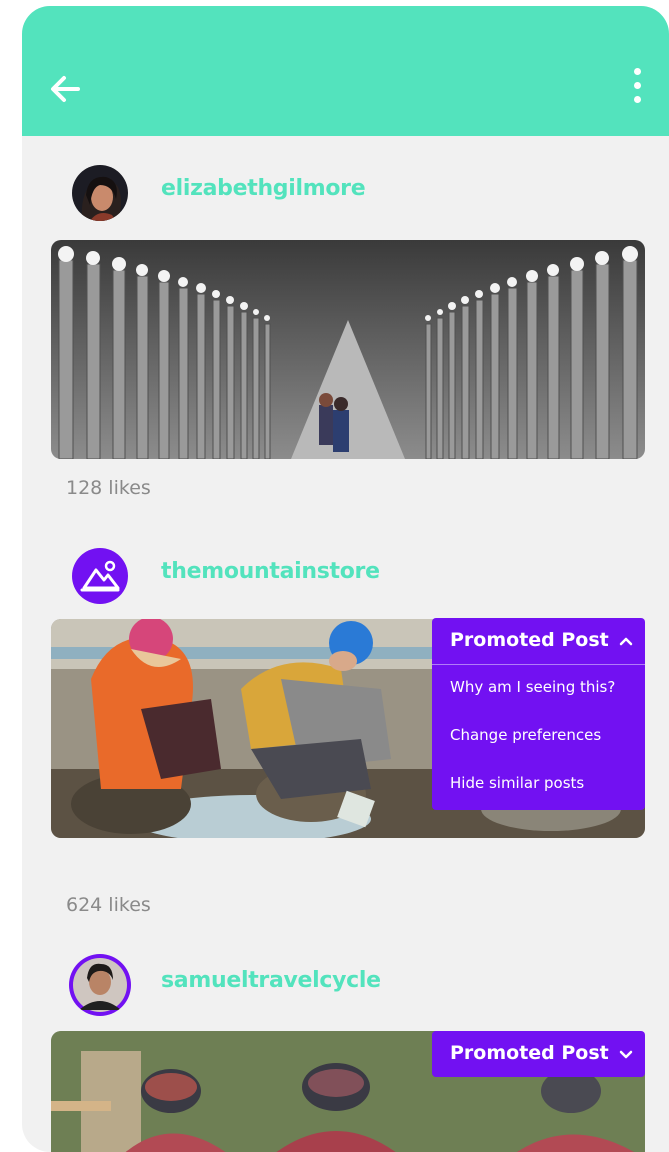  What do you see at coordinates (345, 71) in the screenshot?
I see `top-app-bar` at bounding box center [345, 71].